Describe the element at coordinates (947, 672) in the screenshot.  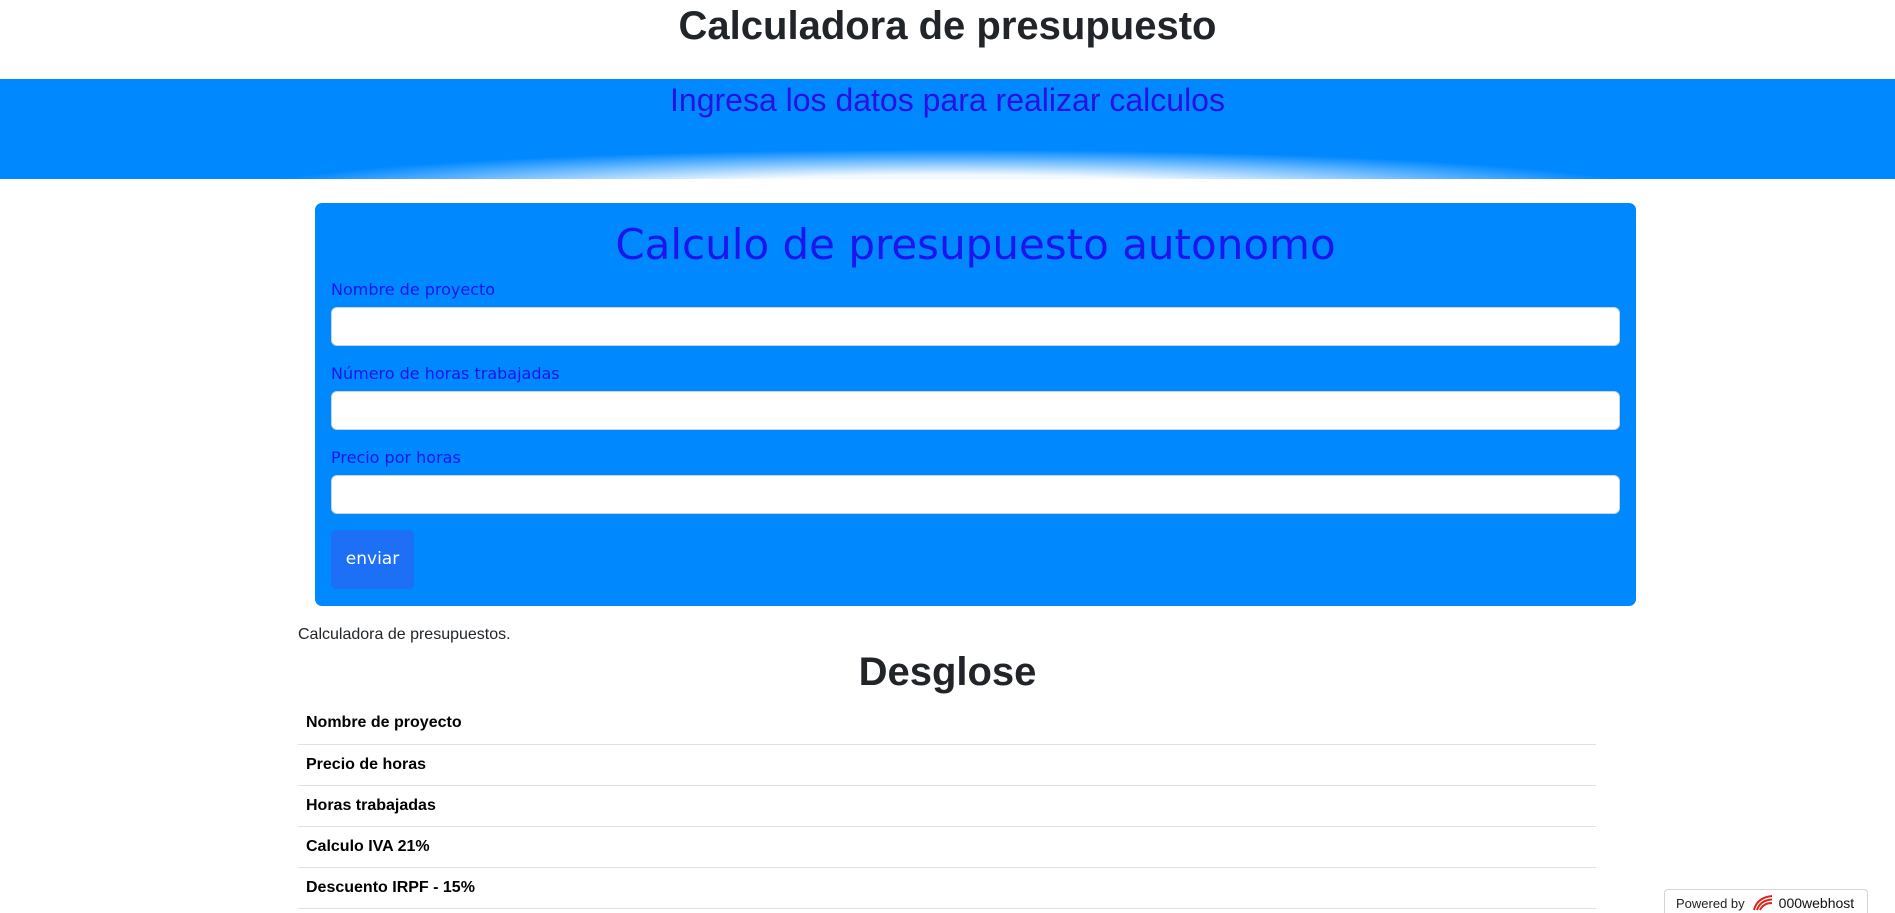
I see `breakdown-title: Desglose` at that location.